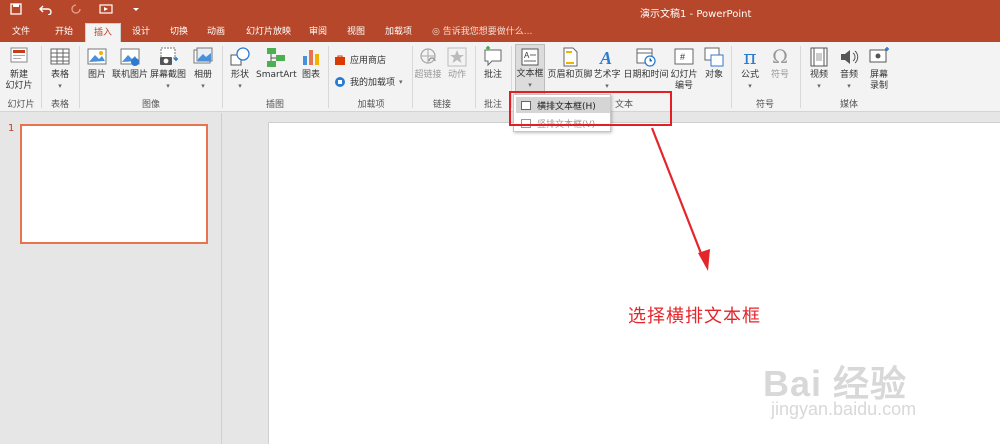 The width and height of the screenshot is (1000, 444). Describe the element at coordinates (570, 63) in the screenshot. I see `header-footer-button: 页眉和页脚` at that location.